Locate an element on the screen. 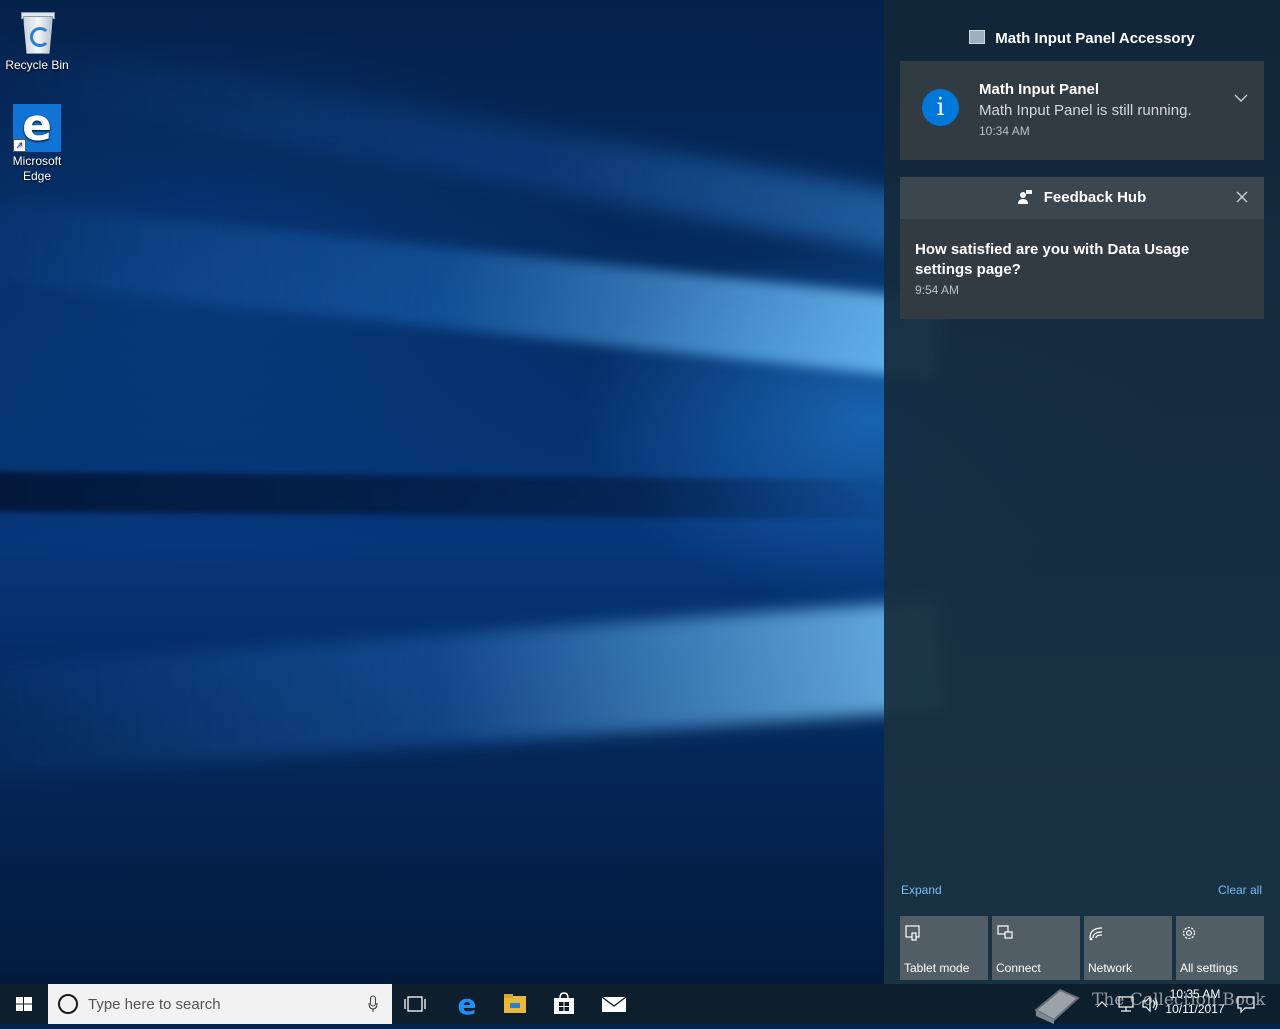 This screenshot has width=1280, height=1029. mail-icon is located at coordinates (614, 1004).